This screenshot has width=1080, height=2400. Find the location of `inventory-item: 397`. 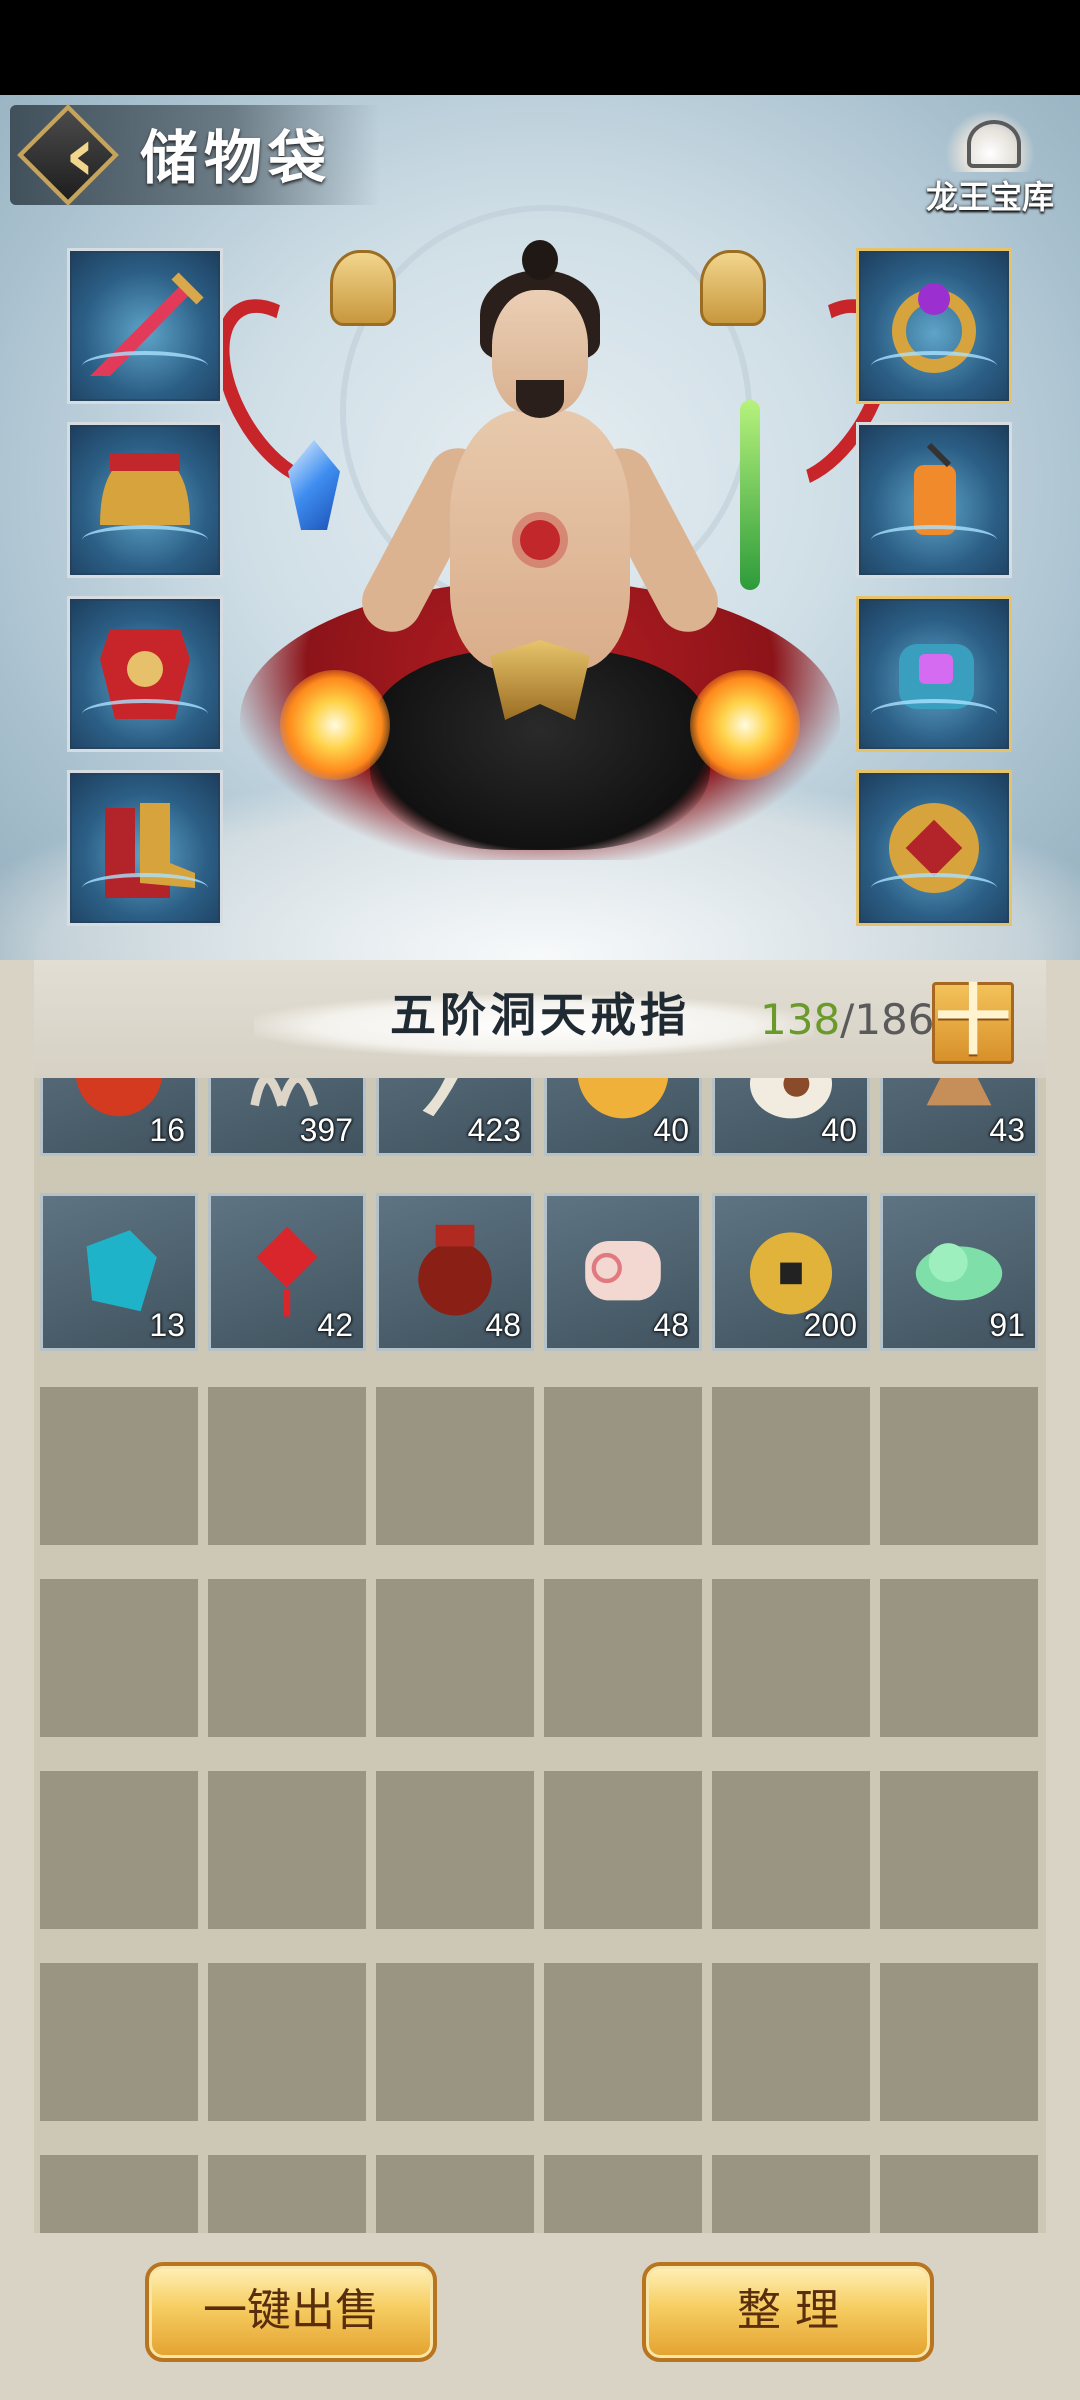

inventory-item: 397 is located at coordinates (287, 1117).